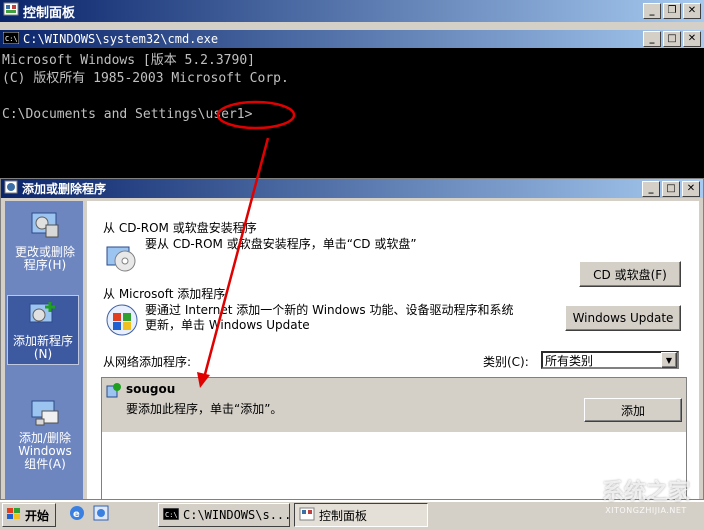 The width and height of the screenshot is (704, 530). What do you see at coordinates (89, 514) in the screenshot?
I see `quick-launch: e` at bounding box center [89, 514].